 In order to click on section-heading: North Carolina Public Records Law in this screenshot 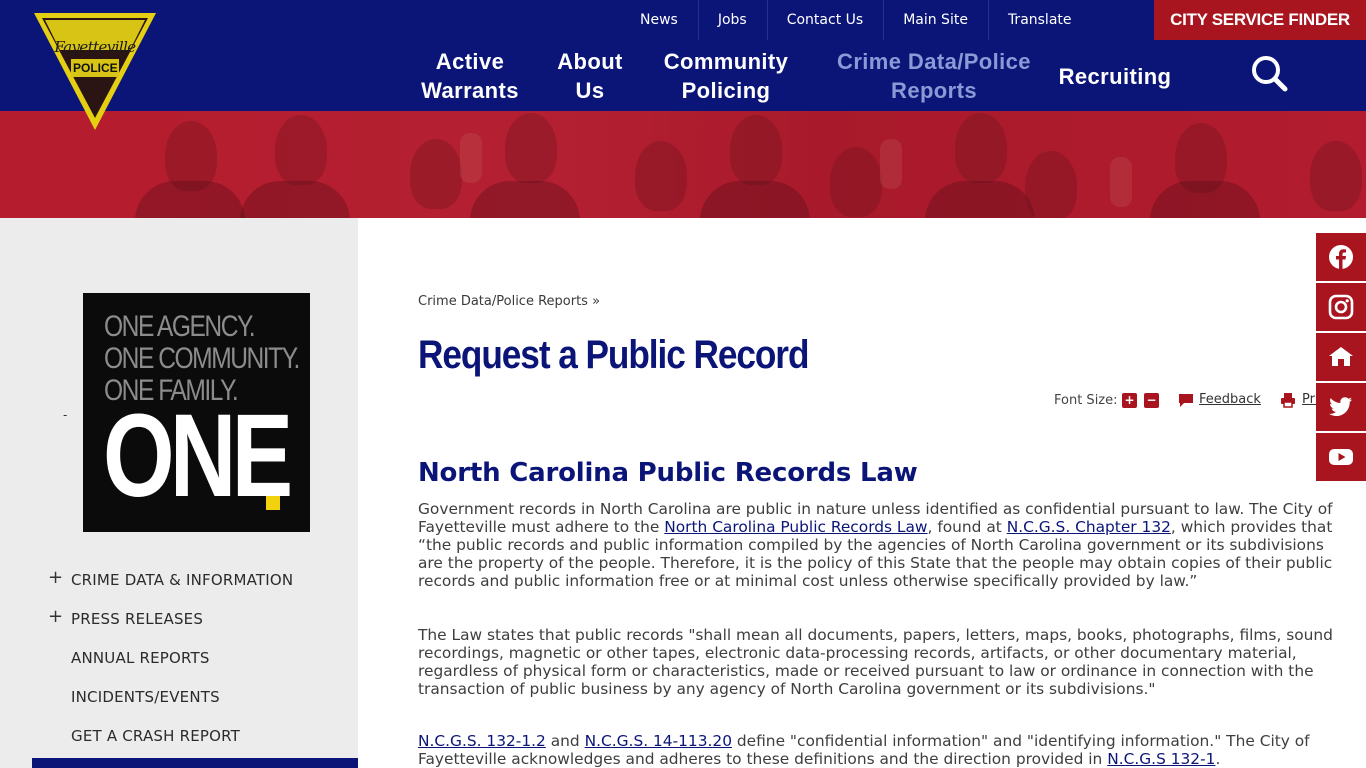, I will do `click(668, 473)`.